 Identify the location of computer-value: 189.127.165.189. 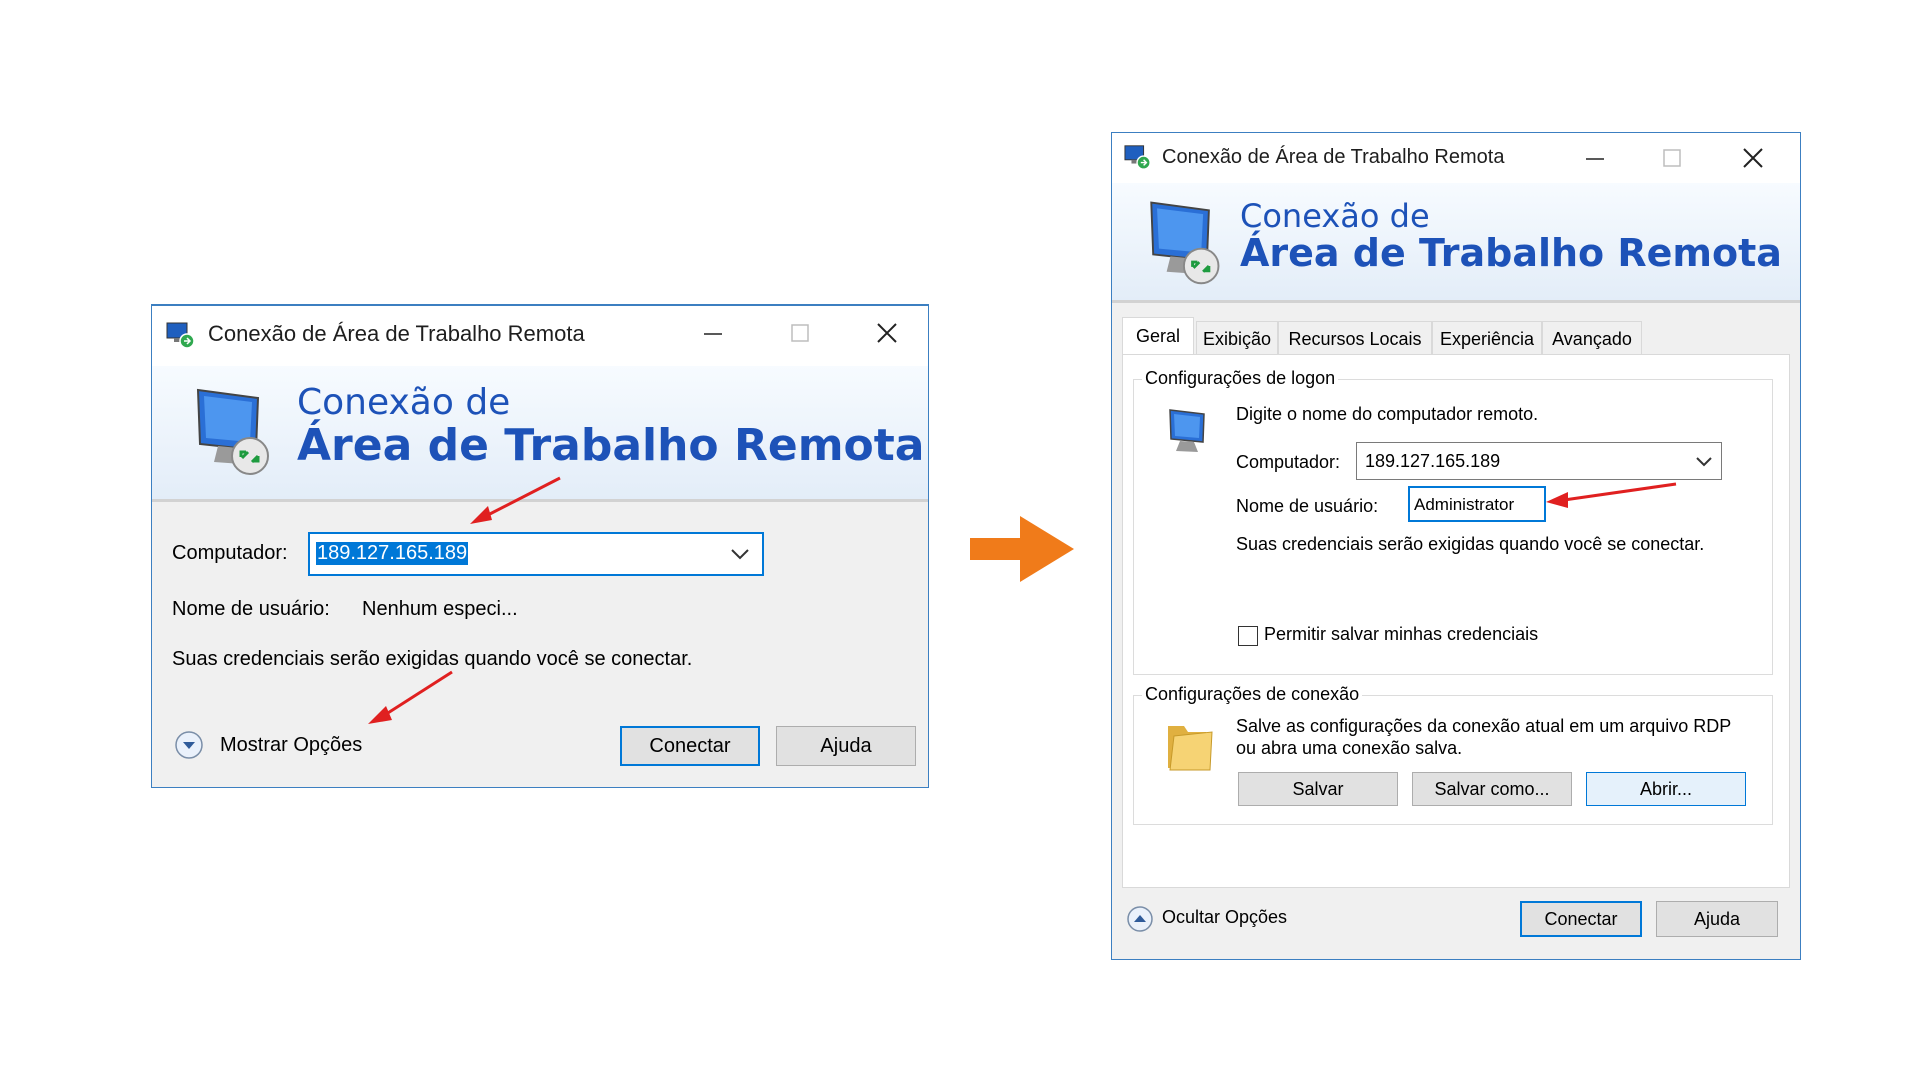
(1432, 461).